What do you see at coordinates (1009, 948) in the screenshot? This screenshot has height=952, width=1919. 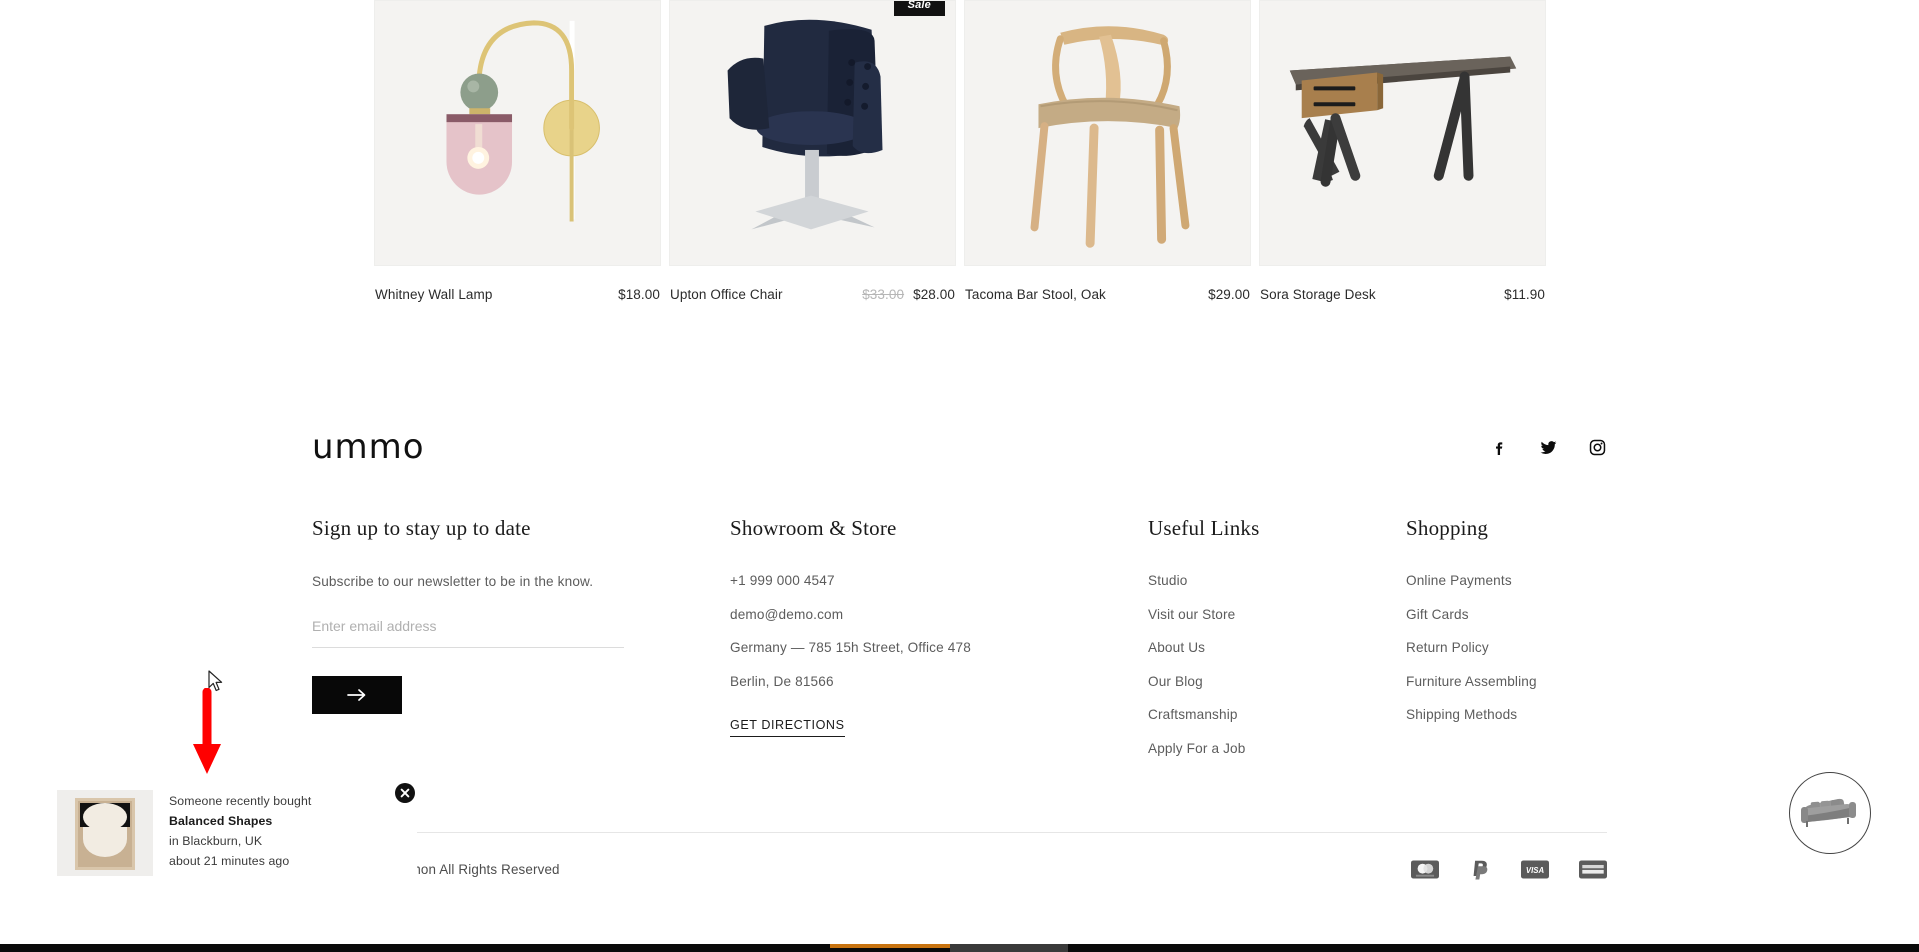 I see `taskbar-segment` at bounding box center [1009, 948].